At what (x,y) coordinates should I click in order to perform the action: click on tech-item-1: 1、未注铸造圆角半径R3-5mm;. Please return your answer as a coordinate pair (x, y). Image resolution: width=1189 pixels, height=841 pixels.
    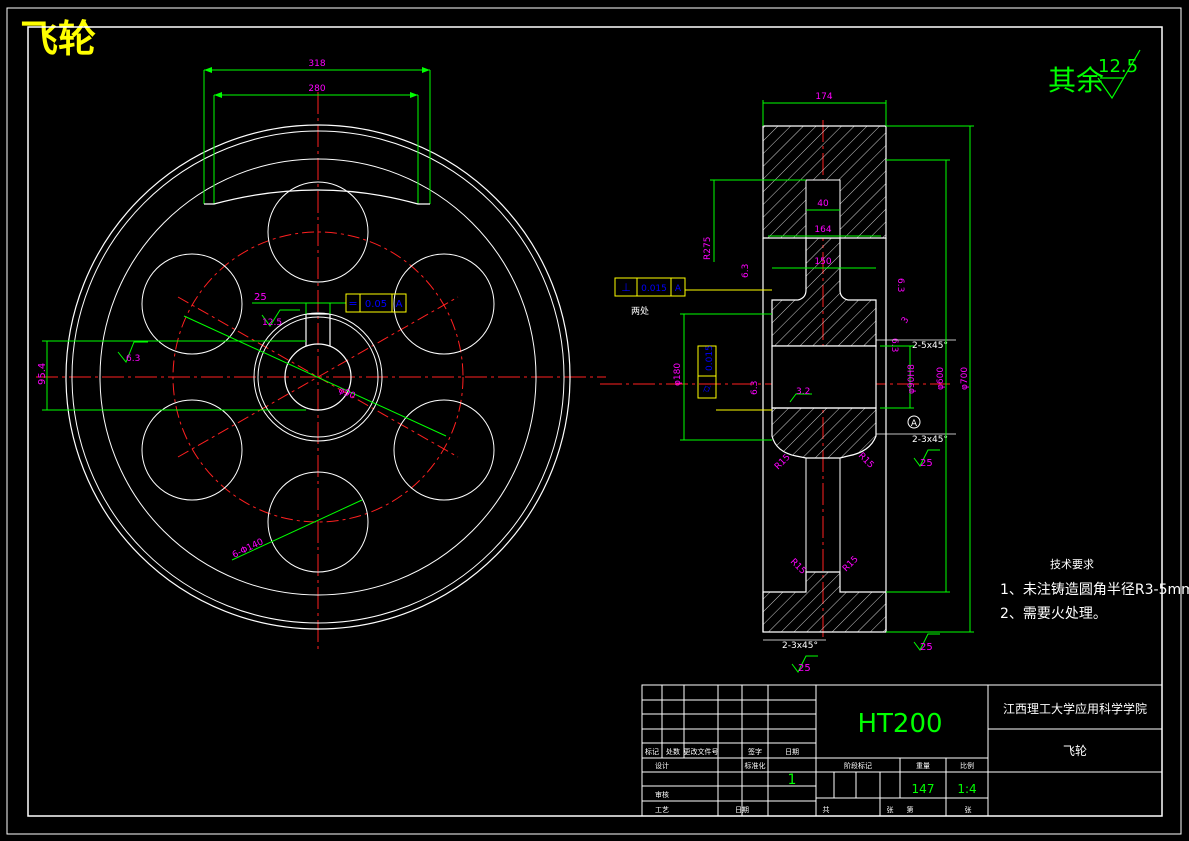
    Looking at the image, I should click on (1094, 590).